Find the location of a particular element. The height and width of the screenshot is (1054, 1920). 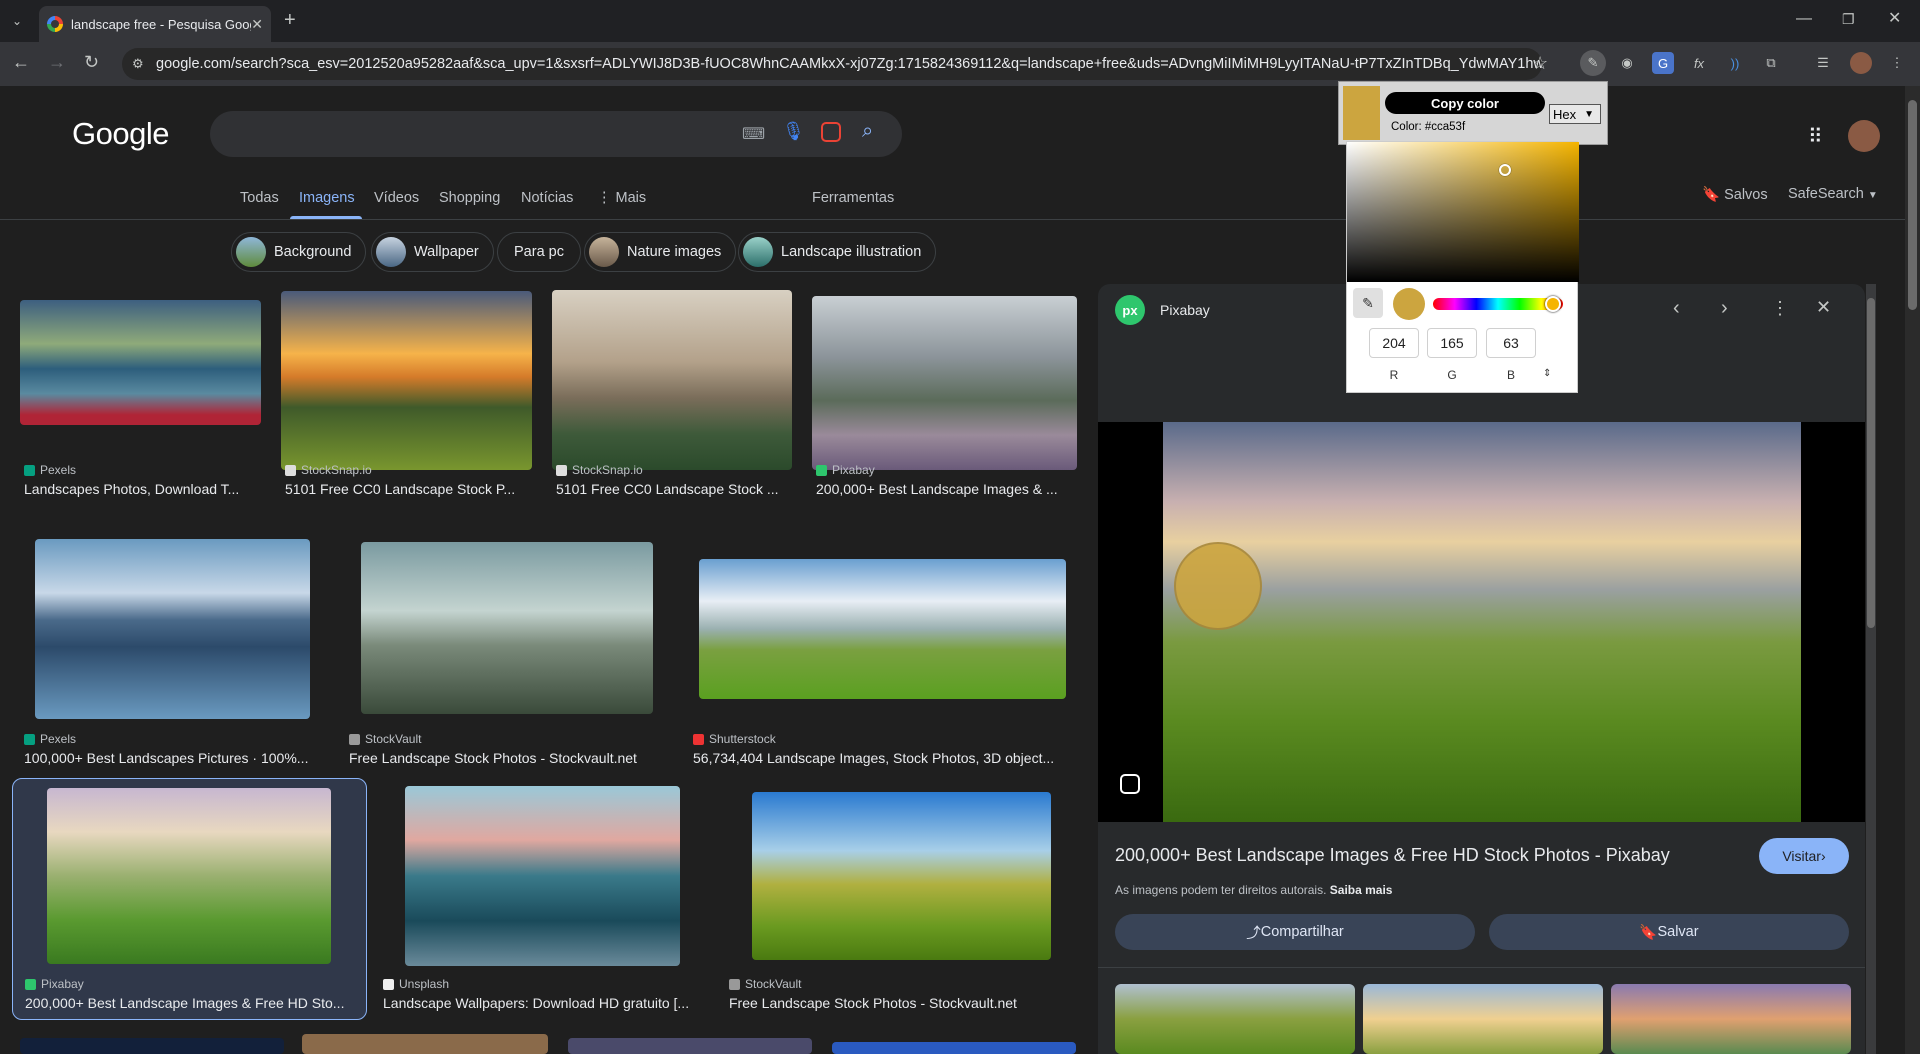

visit-button: Visitar › is located at coordinates (1804, 856).